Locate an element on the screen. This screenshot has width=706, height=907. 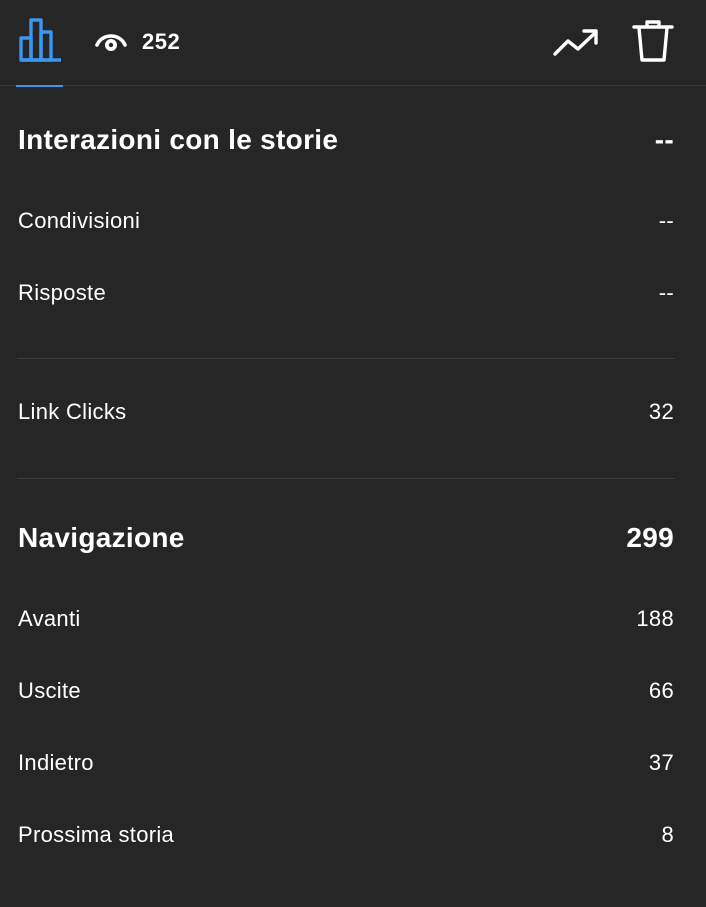
navigation-header: Navigazione 299 is located at coordinates (346, 538).